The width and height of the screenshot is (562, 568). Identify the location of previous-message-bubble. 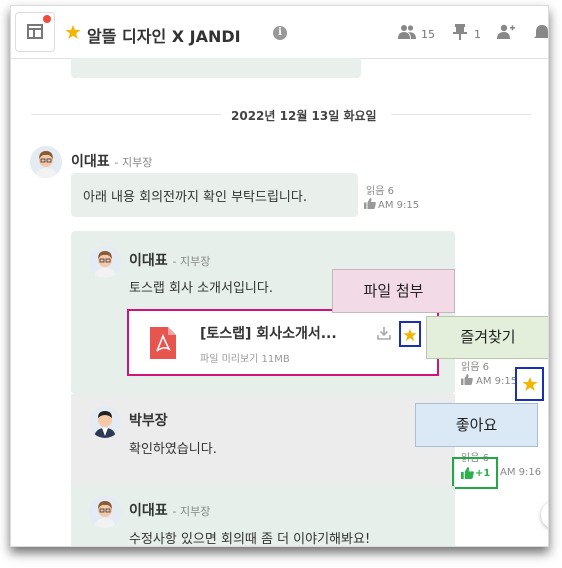
(216, 68).